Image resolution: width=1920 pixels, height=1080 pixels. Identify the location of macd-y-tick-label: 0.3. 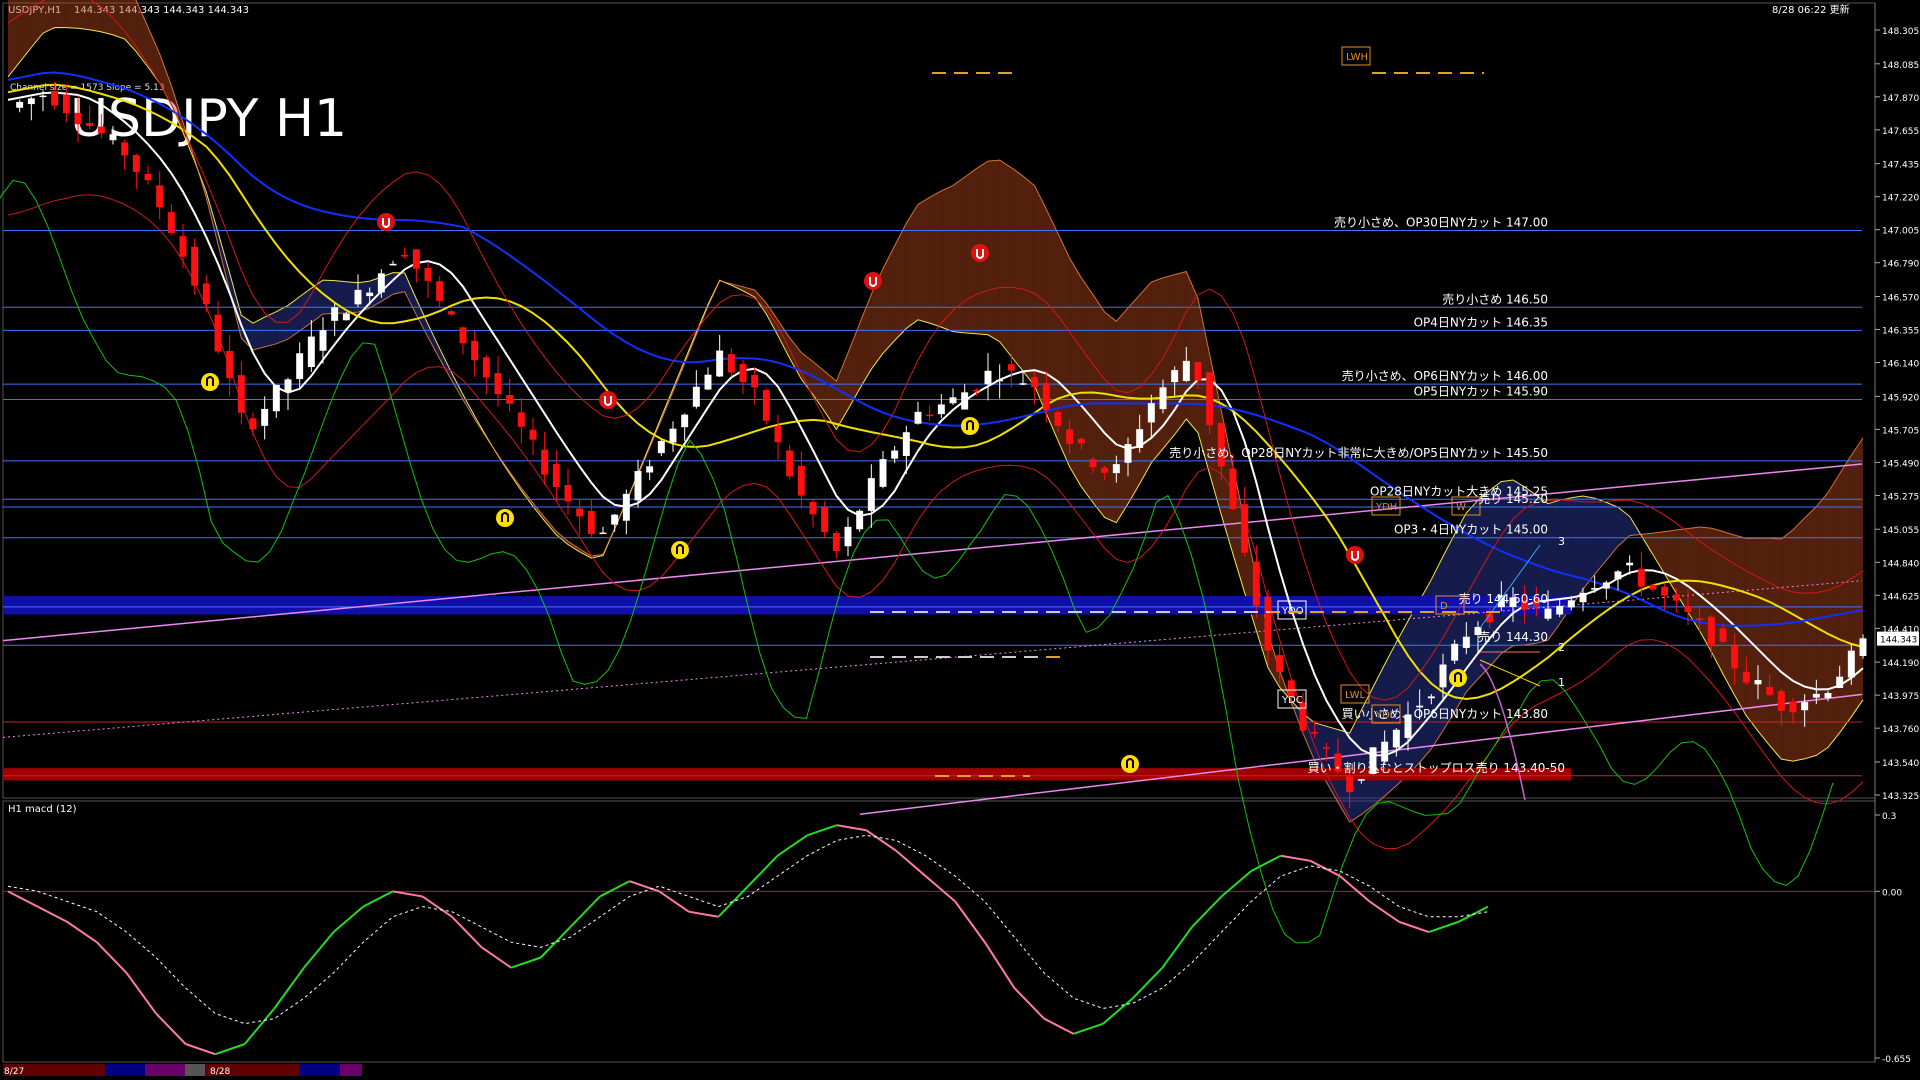
(1889, 817).